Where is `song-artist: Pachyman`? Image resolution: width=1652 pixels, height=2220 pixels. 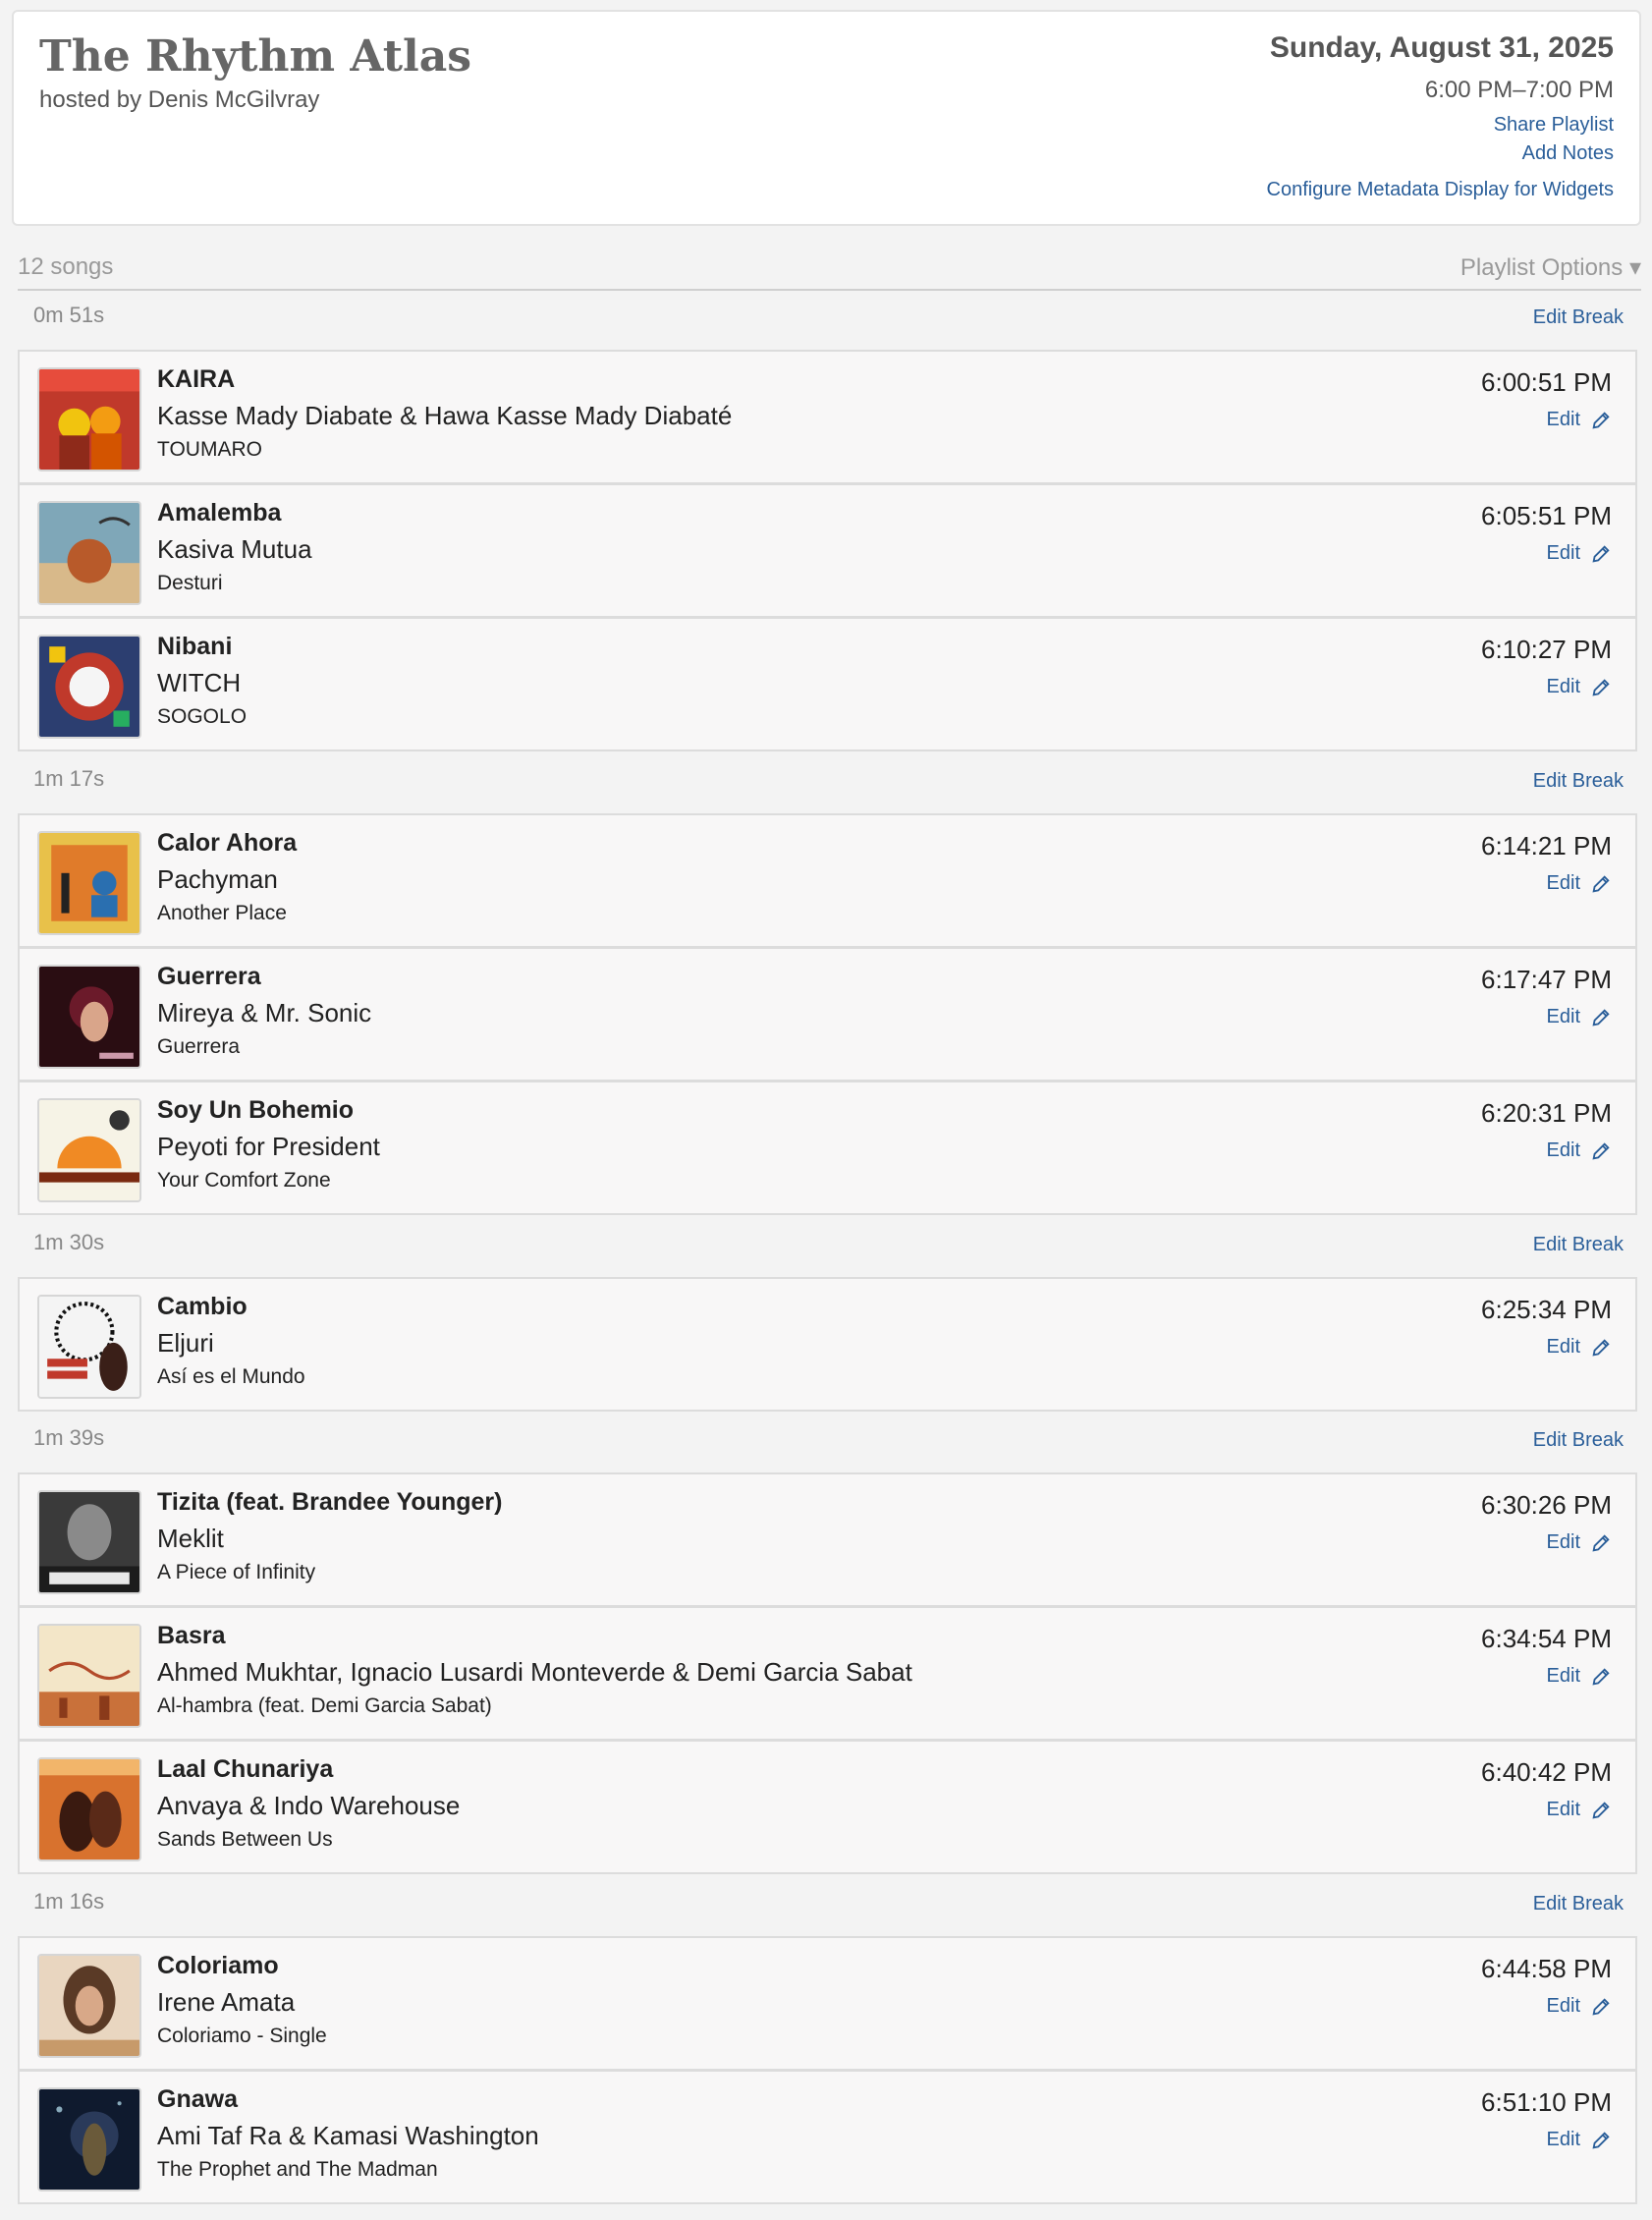 song-artist: Pachyman is located at coordinates (218, 879).